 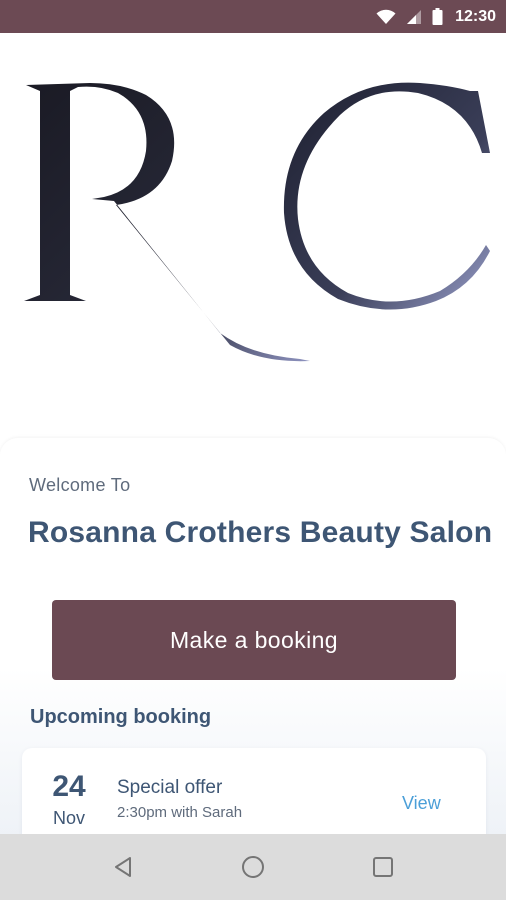 I want to click on booking-title: Special offer, so click(x=170, y=787).